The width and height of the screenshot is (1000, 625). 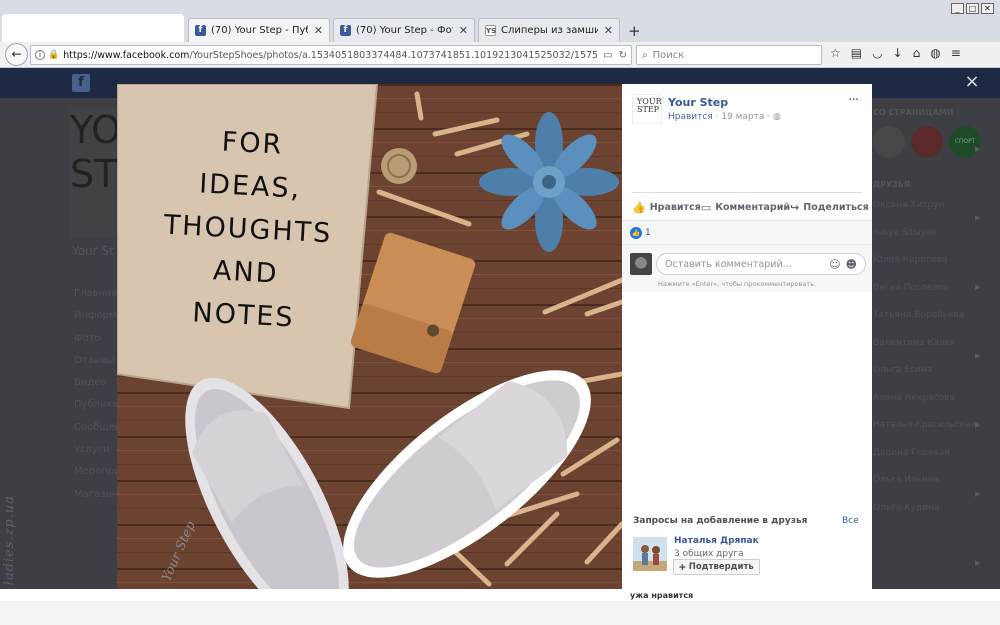 What do you see at coordinates (647, 109) in the screenshot?
I see `page-avatar: YOUR STEP` at bounding box center [647, 109].